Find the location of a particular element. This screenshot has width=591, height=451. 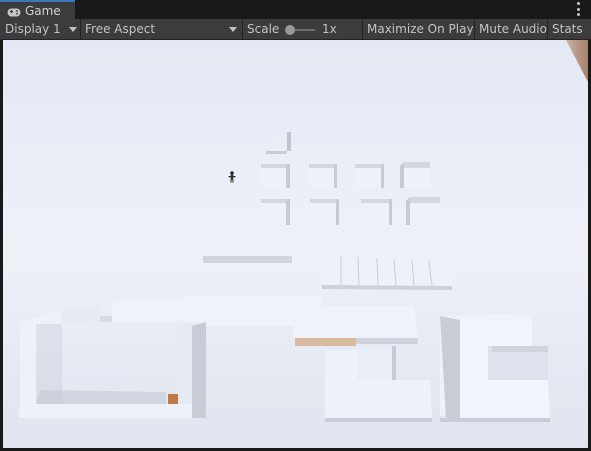

mute-audio-toggle: Mute Audio is located at coordinates (513, 29).